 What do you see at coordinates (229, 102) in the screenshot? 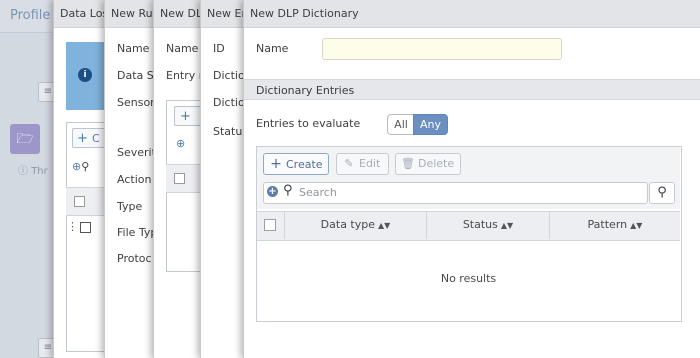
I see `field-label: Dictio` at bounding box center [229, 102].